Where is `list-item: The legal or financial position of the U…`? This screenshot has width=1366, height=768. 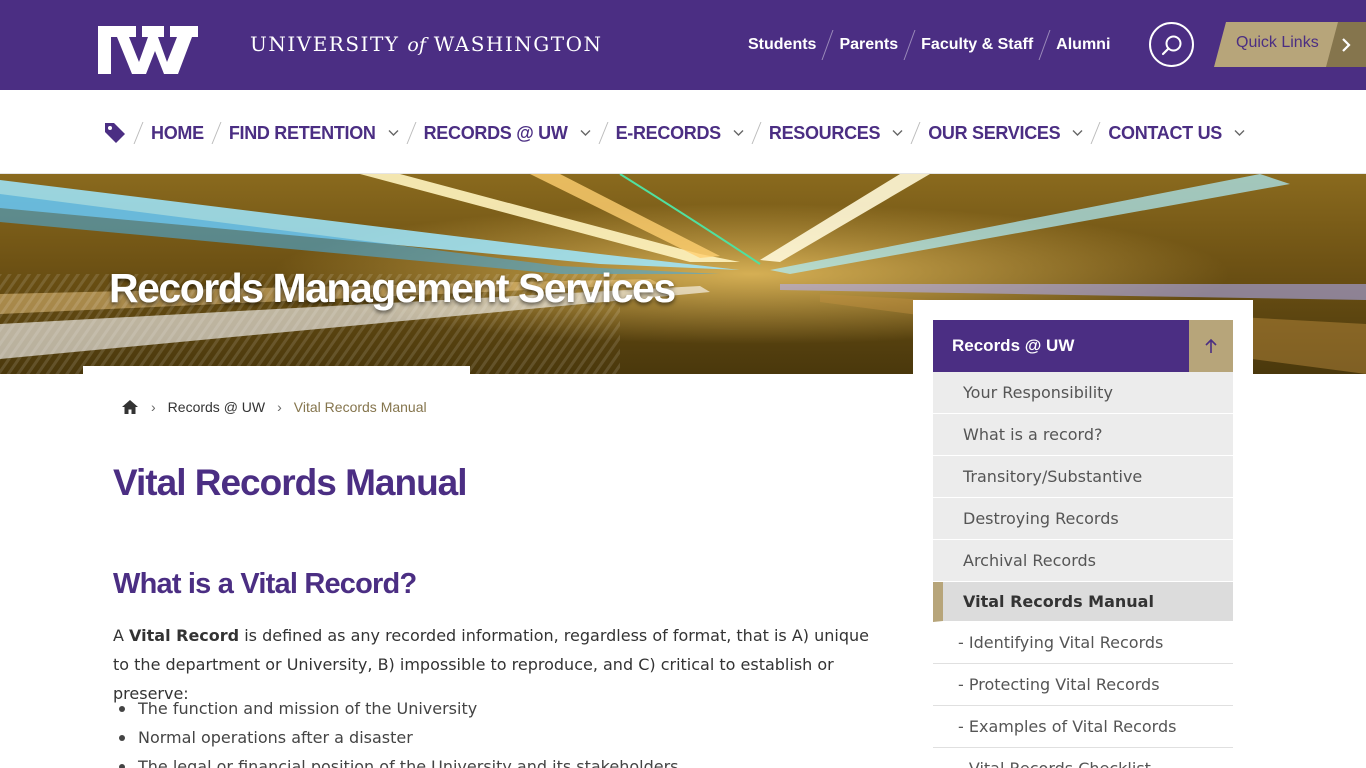 list-item: The legal or financial position of the U… is located at coordinates (399, 760).